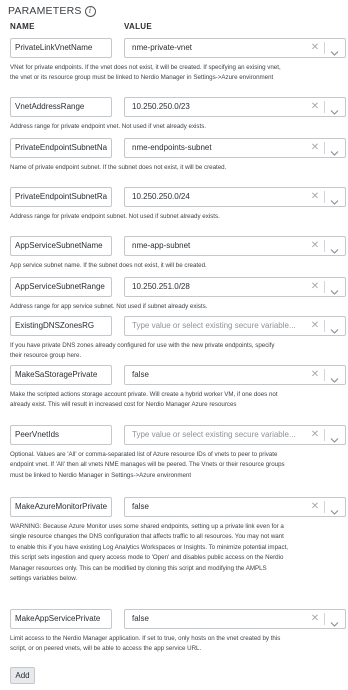  I want to click on parameter-value-field: 10.250.250.0/23 ✕, so click(235, 107).